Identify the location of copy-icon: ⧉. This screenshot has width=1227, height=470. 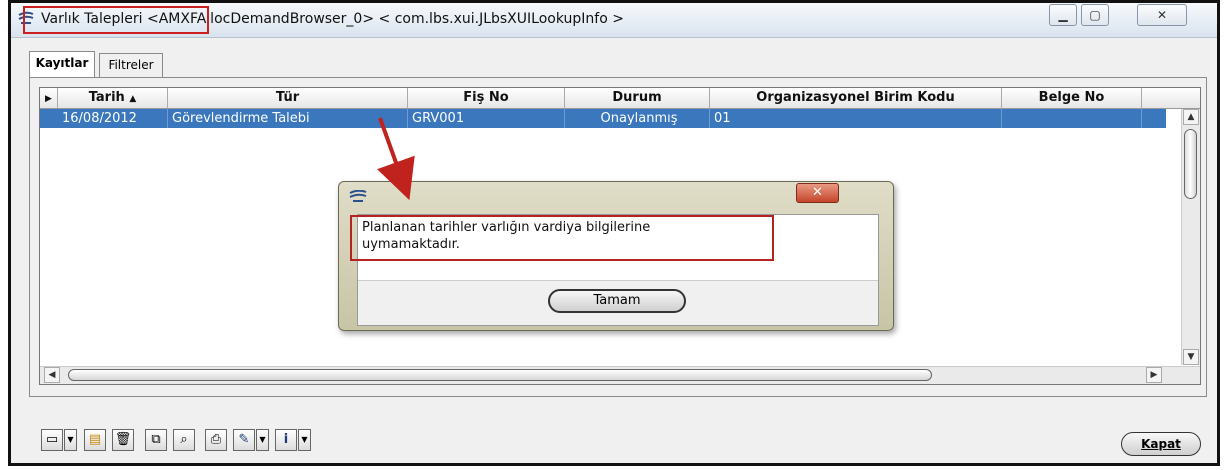
(156, 439).